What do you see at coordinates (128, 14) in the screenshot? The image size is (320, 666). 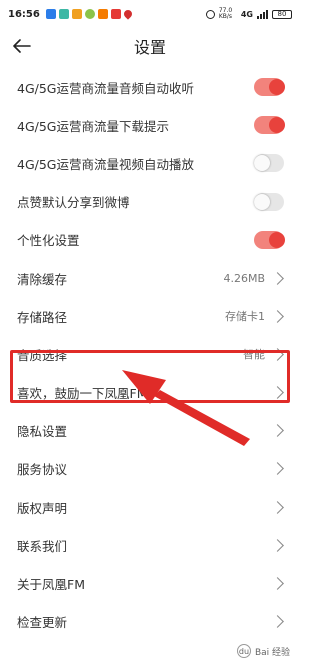 I see `location-pin-icon` at bounding box center [128, 14].